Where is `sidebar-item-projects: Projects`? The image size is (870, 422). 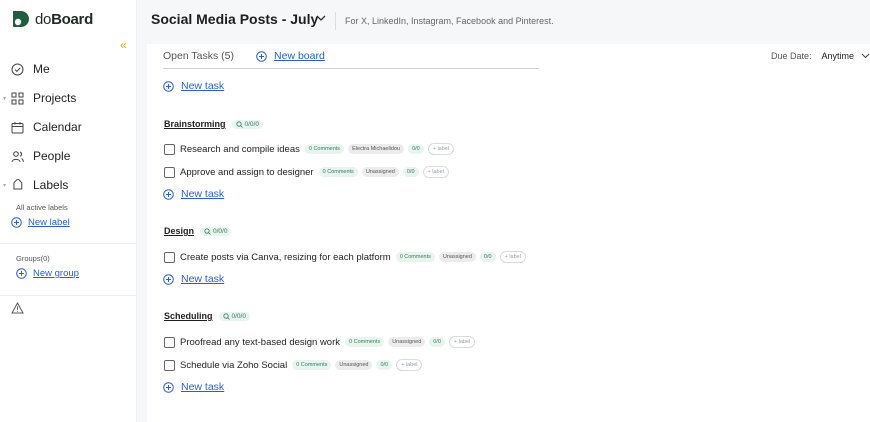
sidebar-item-projects: Projects is located at coordinates (43, 98).